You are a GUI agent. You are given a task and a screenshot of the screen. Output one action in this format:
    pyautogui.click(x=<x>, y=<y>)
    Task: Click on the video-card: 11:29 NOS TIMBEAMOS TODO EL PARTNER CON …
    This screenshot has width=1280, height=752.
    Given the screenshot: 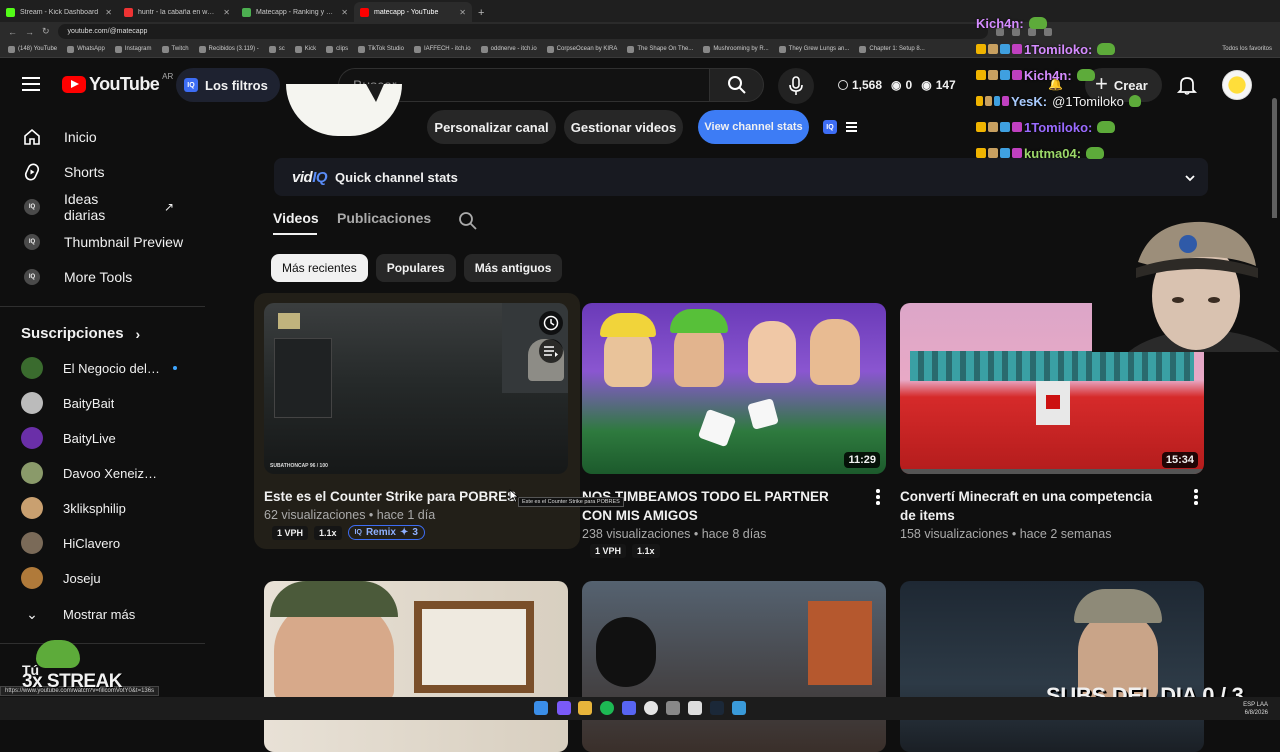 What is the action you would take?
    pyautogui.click(x=734, y=430)
    